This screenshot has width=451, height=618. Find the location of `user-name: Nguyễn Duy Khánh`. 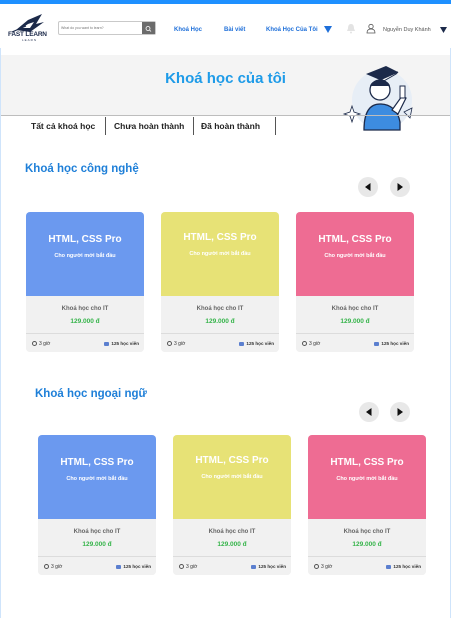

user-name: Nguyễn Duy Khánh is located at coordinates (407, 30).